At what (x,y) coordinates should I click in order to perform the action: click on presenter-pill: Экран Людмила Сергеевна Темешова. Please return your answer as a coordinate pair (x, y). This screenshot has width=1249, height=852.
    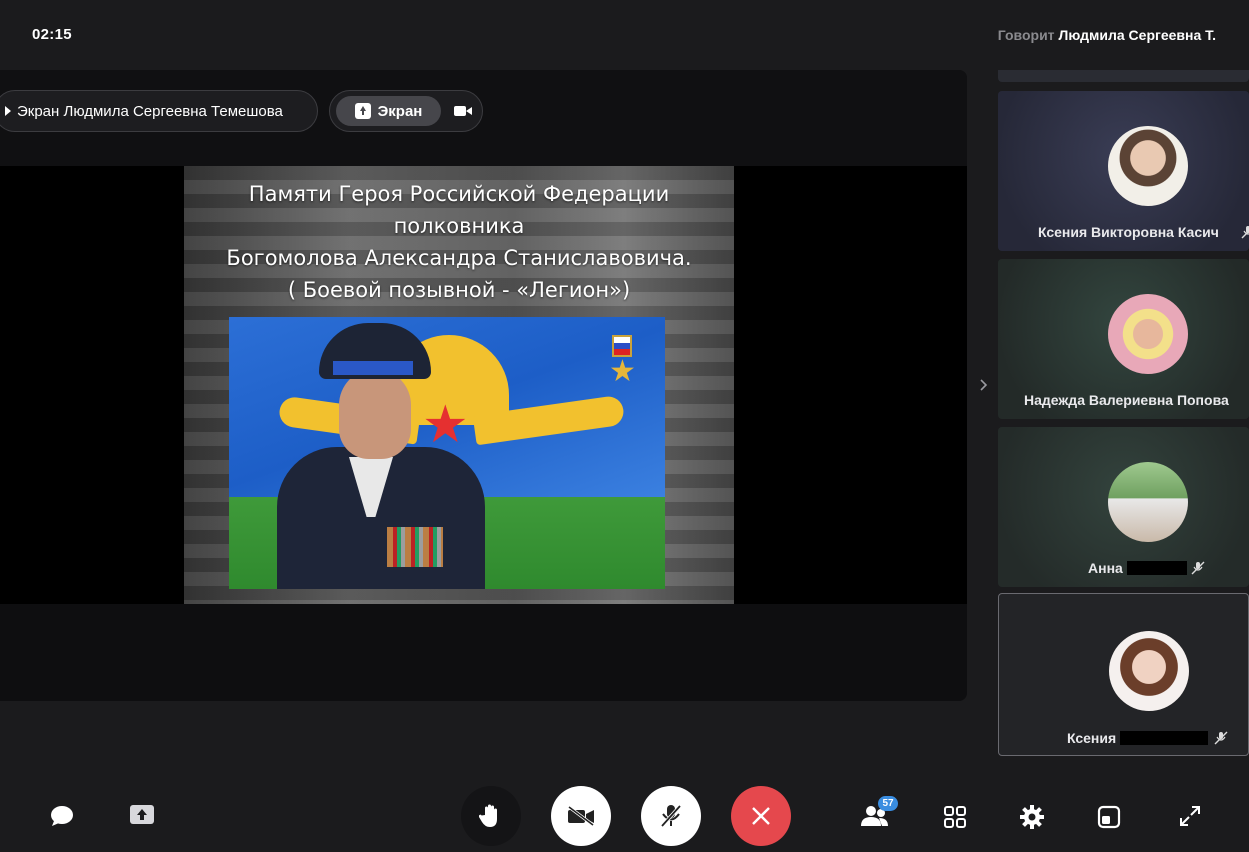
    Looking at the image, I should click on (159, 111).